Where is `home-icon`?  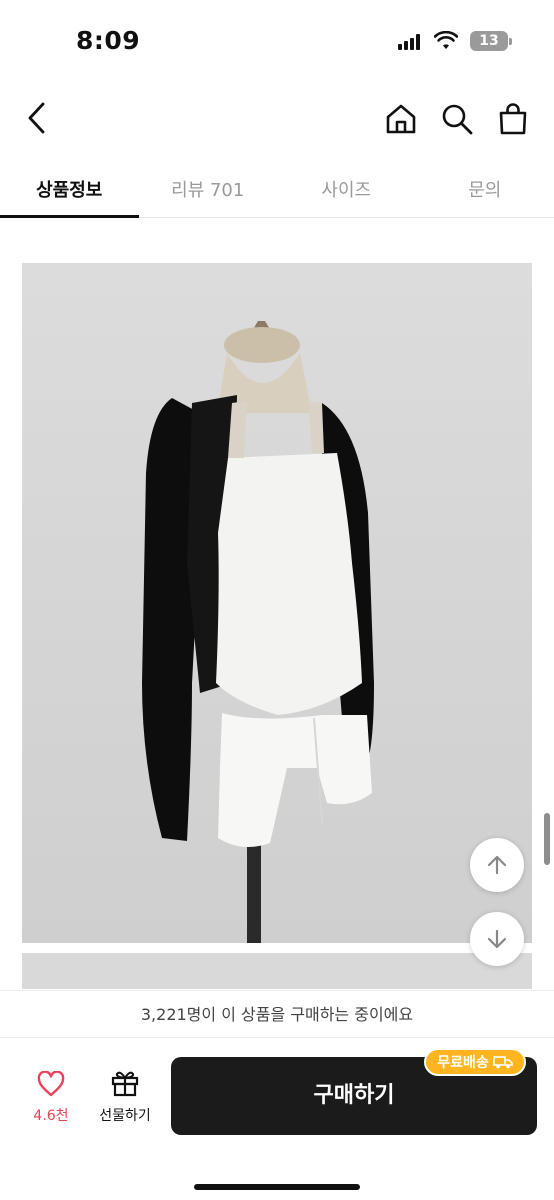 home-icon is located at coordinates (401, 119).